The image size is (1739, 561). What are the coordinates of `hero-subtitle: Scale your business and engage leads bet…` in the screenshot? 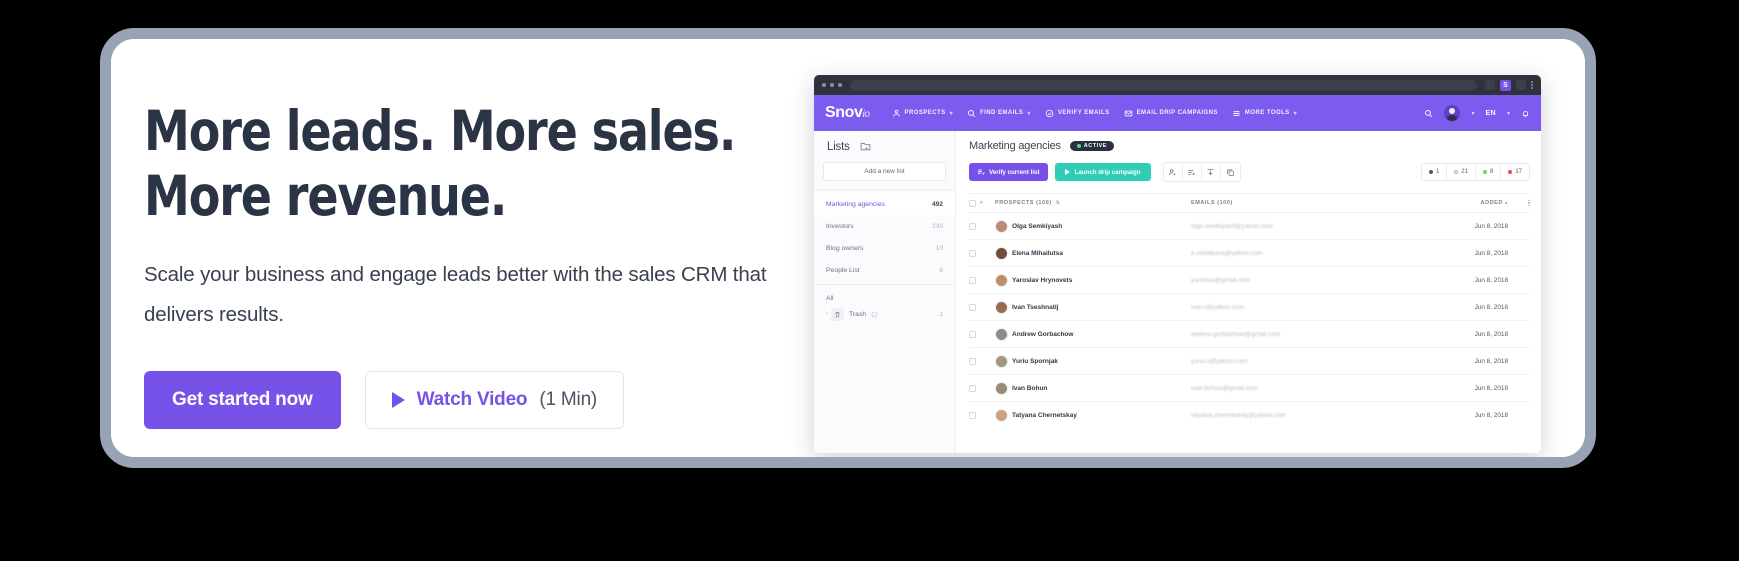 It's located at (455, 294).